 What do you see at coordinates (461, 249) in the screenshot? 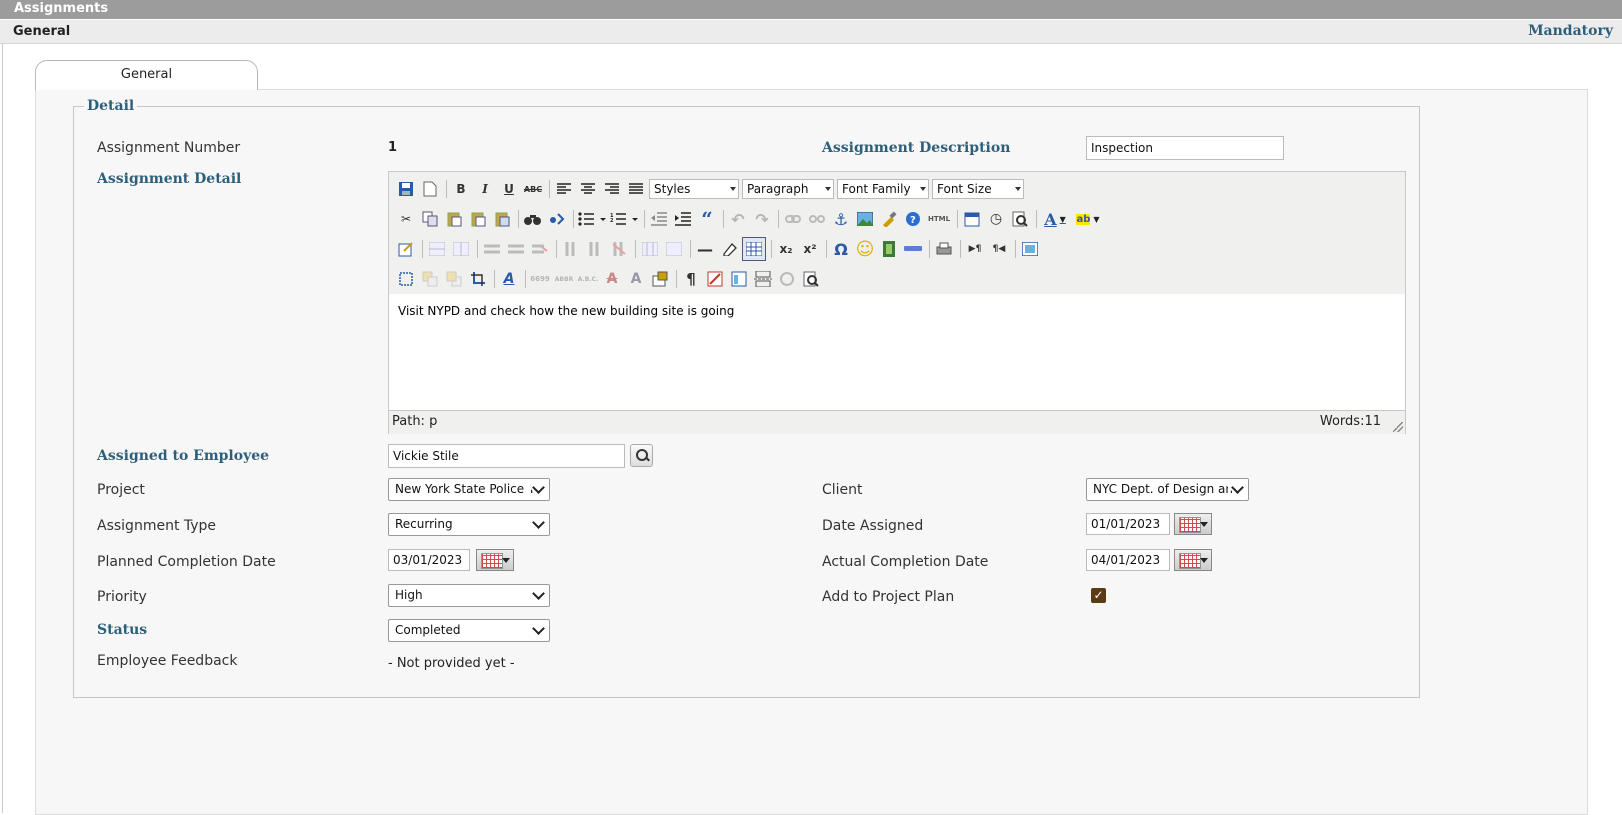
I see `table-cell-props-icon` at bounding box center [461, 249].